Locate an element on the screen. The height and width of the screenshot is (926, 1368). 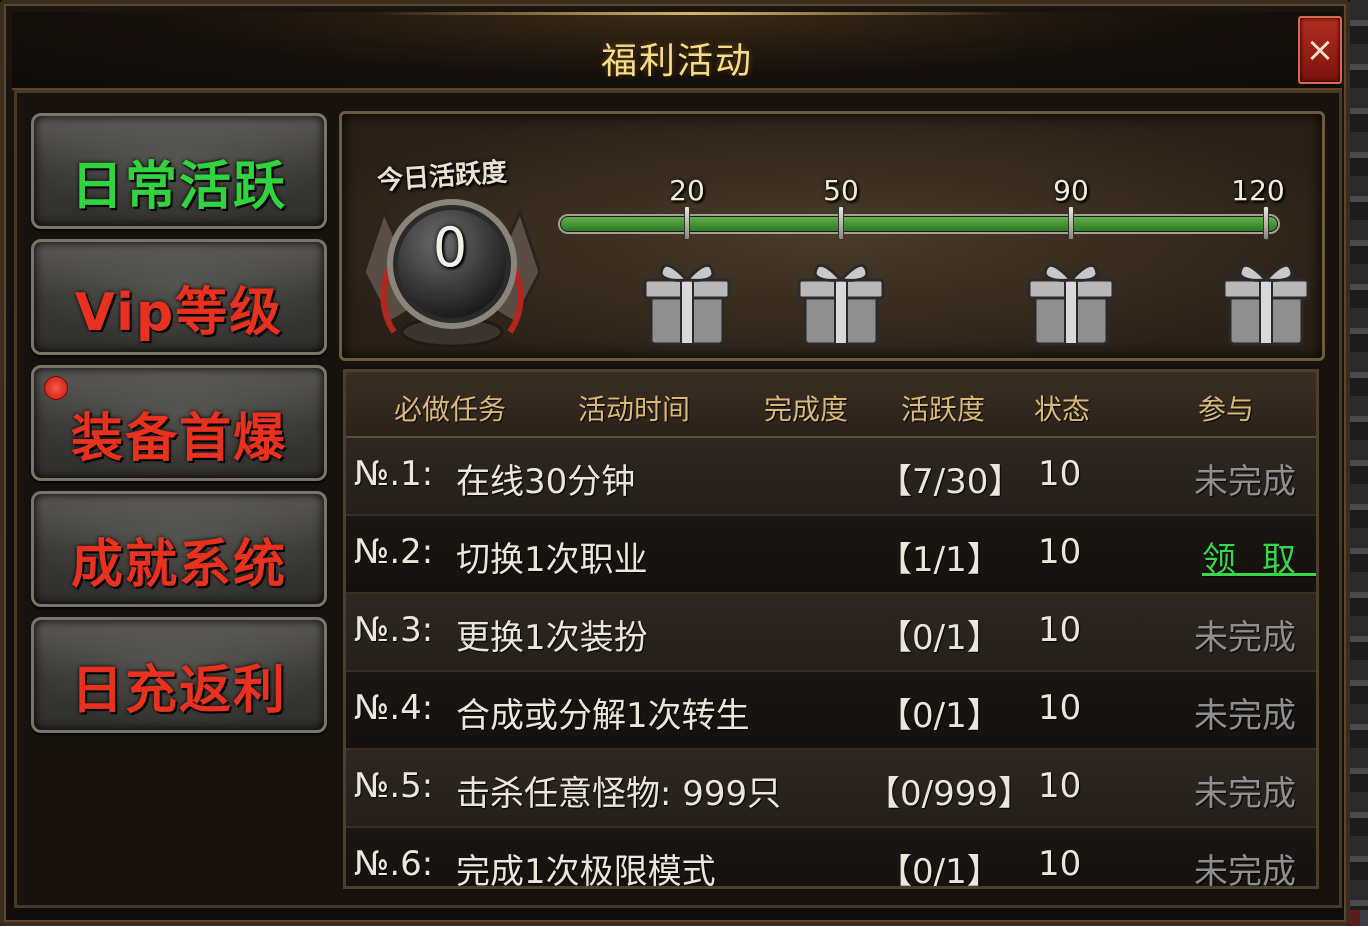
task-number: №.3: is located at coordinates (394, 630).